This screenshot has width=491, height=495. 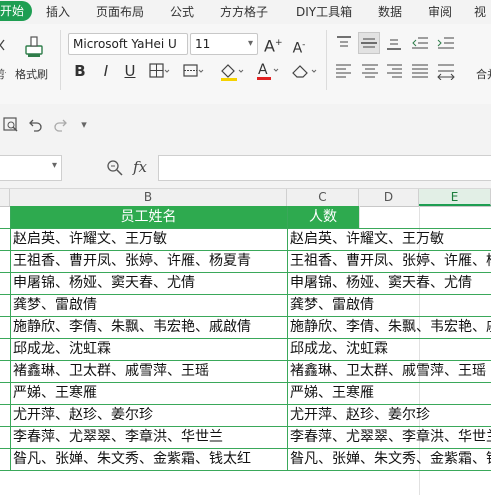 I want to click on format-painter-label: 格式刷, so click(x=31, y=74).